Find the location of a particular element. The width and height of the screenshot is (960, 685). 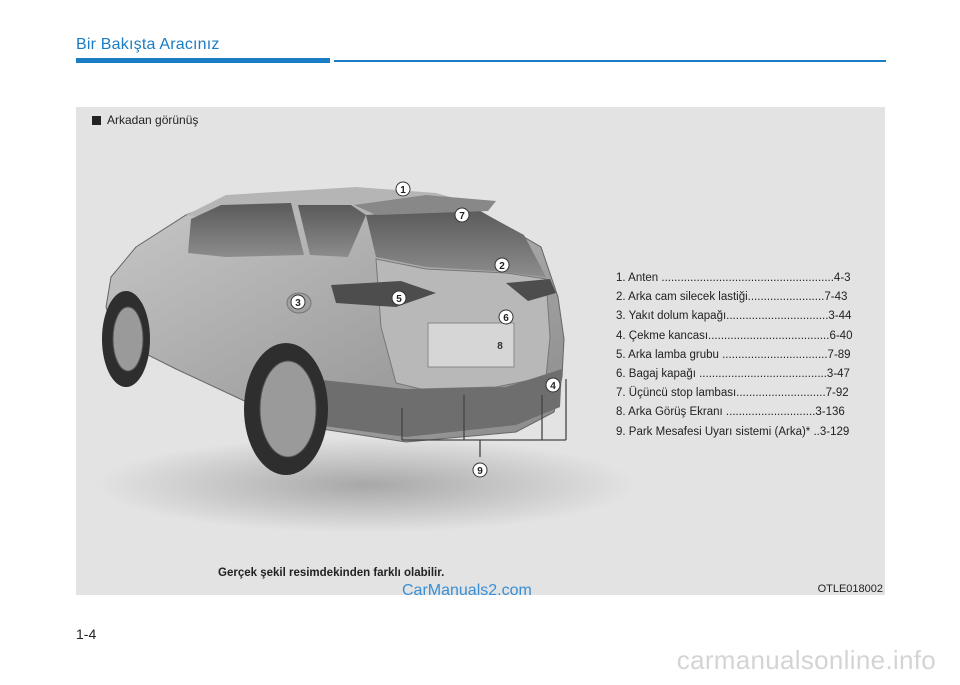

section-title: Bir Bakışta Aracınız is located at coordinates (148, 44).